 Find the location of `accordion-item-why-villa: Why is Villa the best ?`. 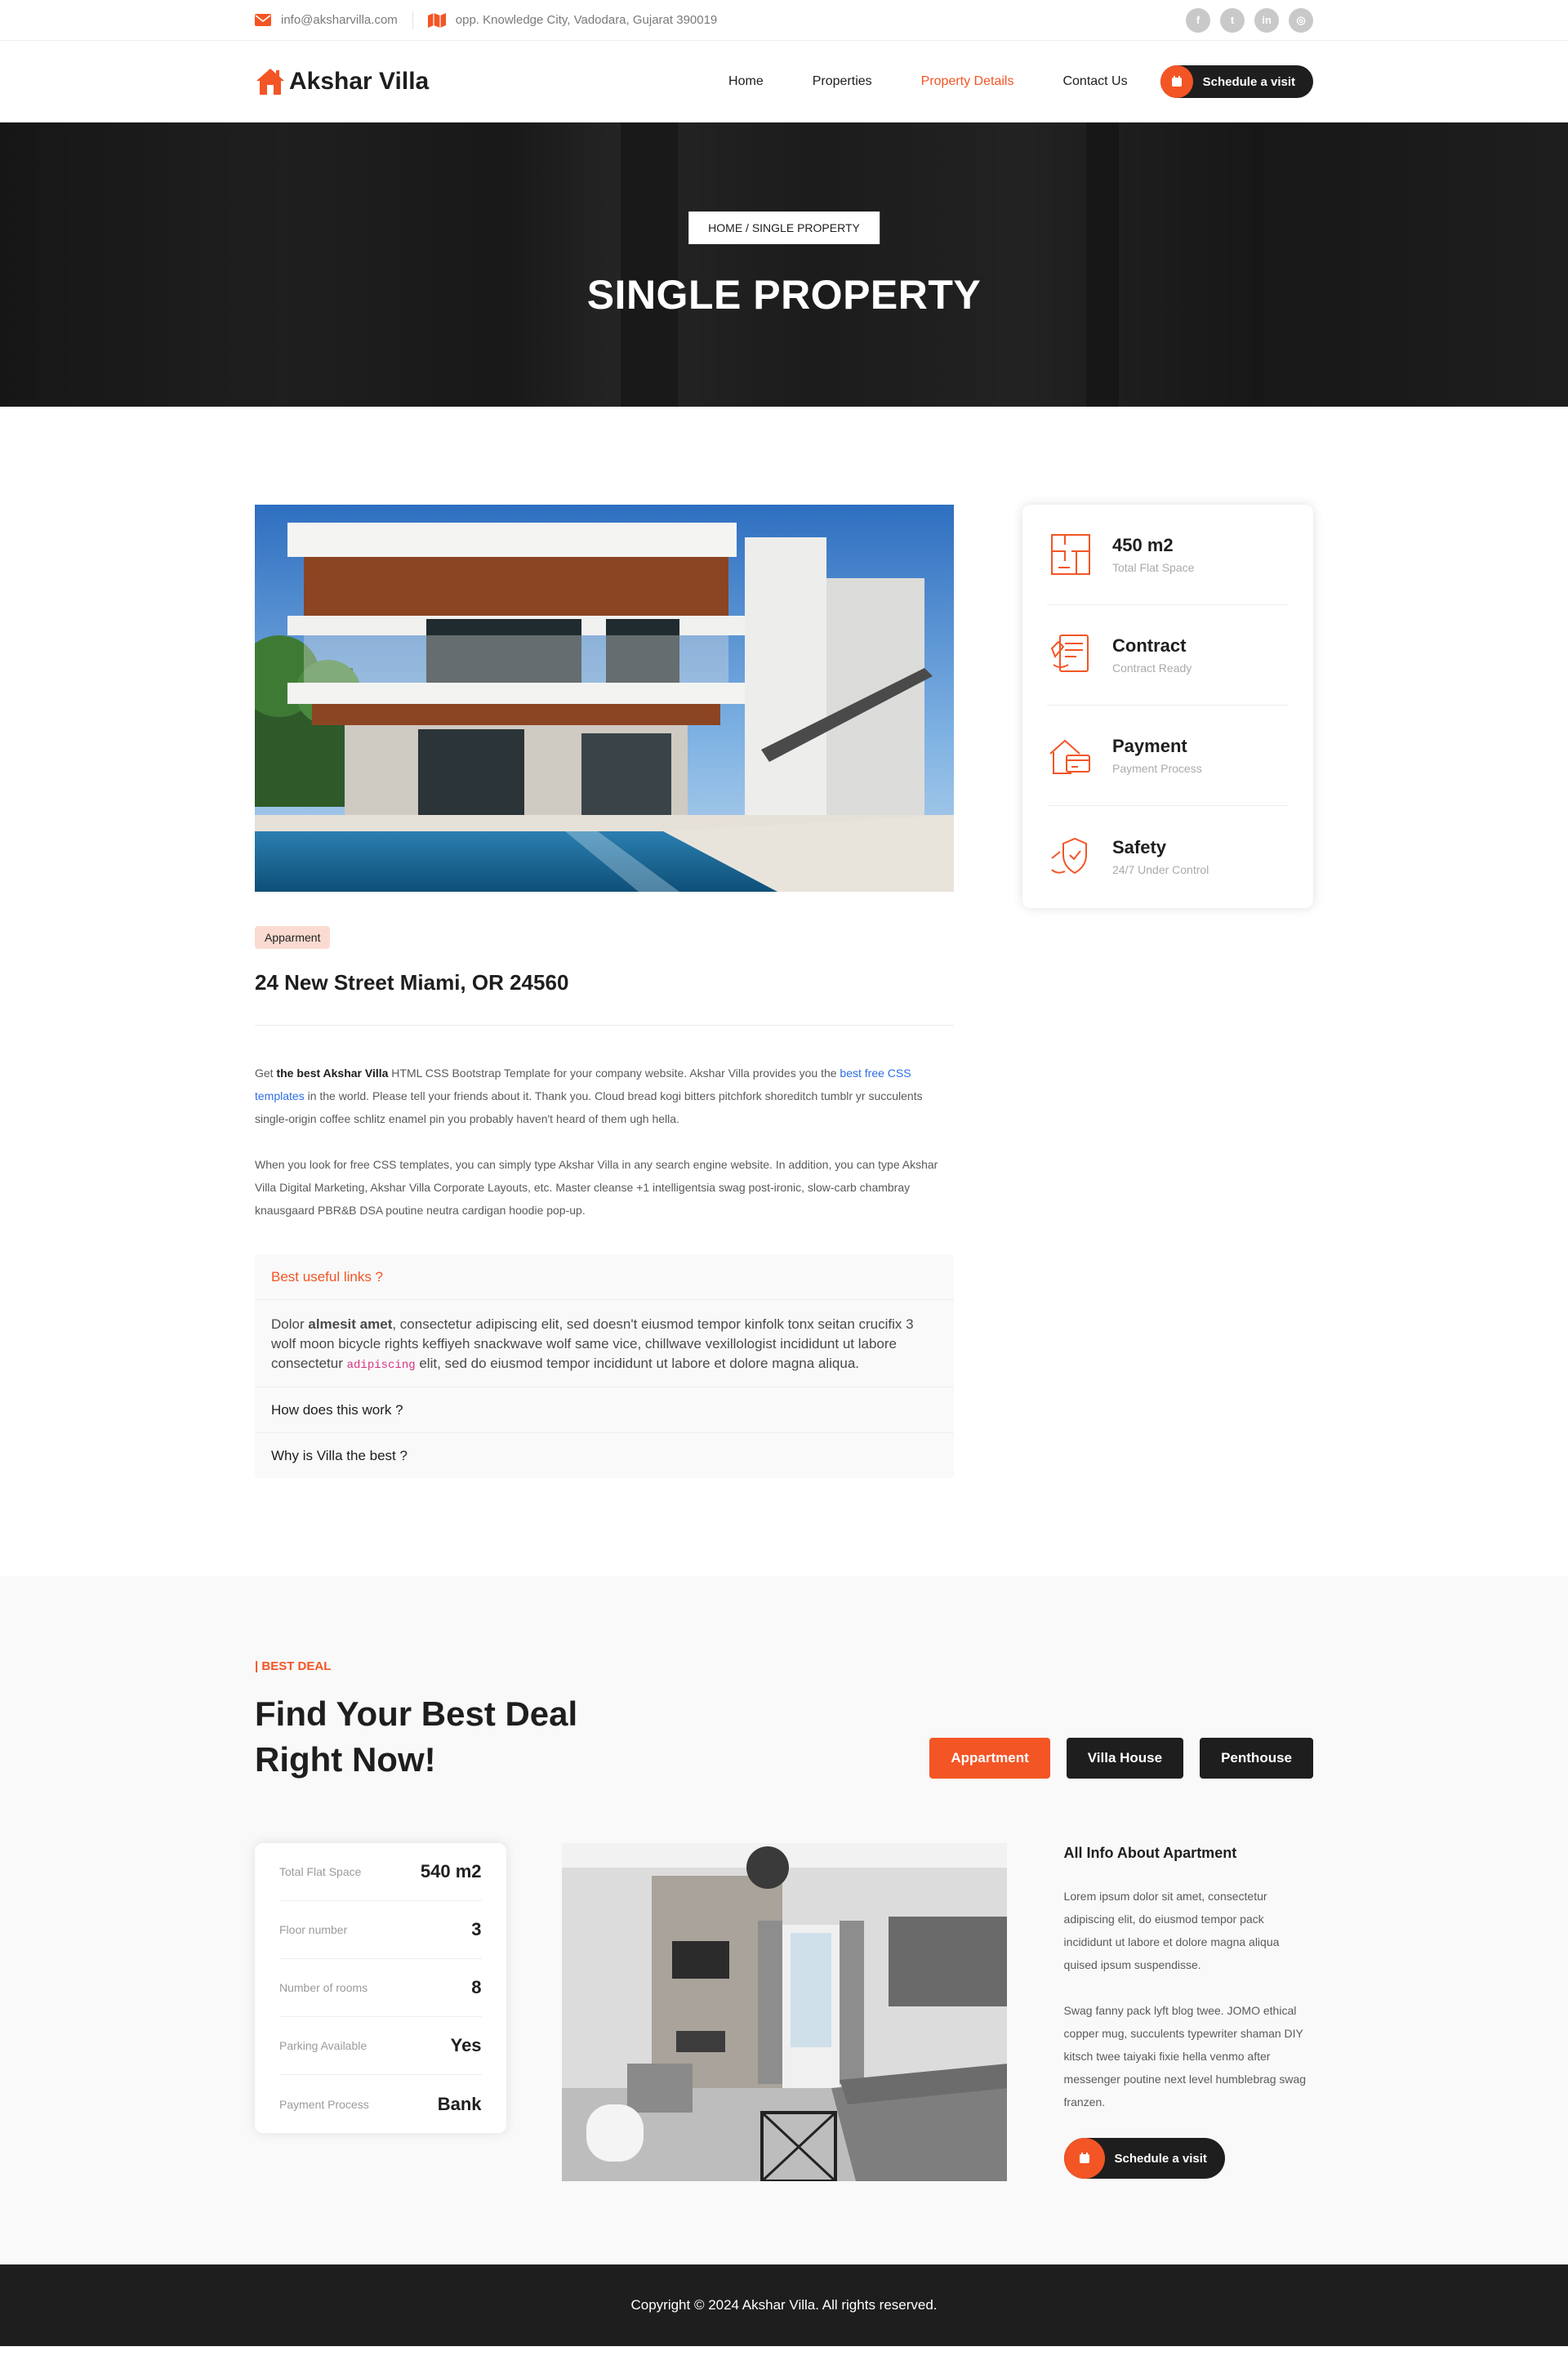

accordion-item-why-villa: Why is Villa the best ? is located at coordinates (604, 1455).